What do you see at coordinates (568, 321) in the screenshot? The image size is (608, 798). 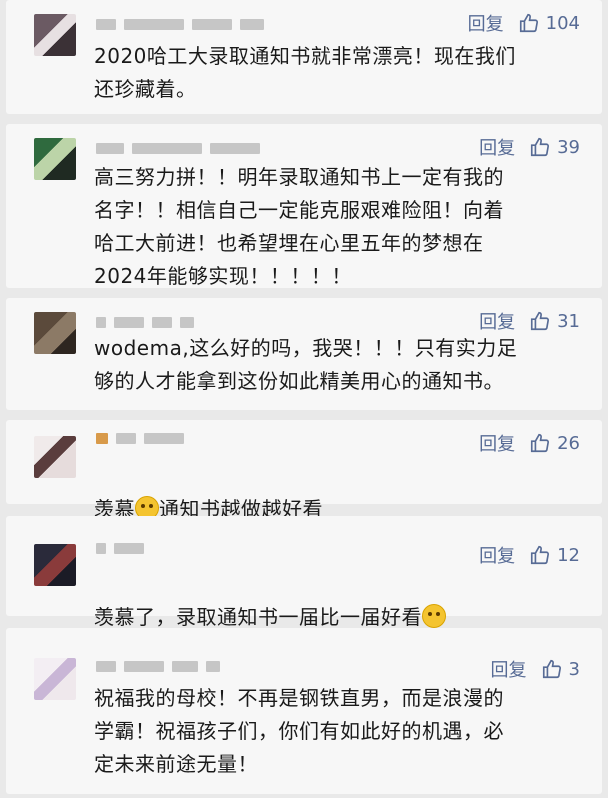 I see `like-count: 31` at bounding box center [568, 321].